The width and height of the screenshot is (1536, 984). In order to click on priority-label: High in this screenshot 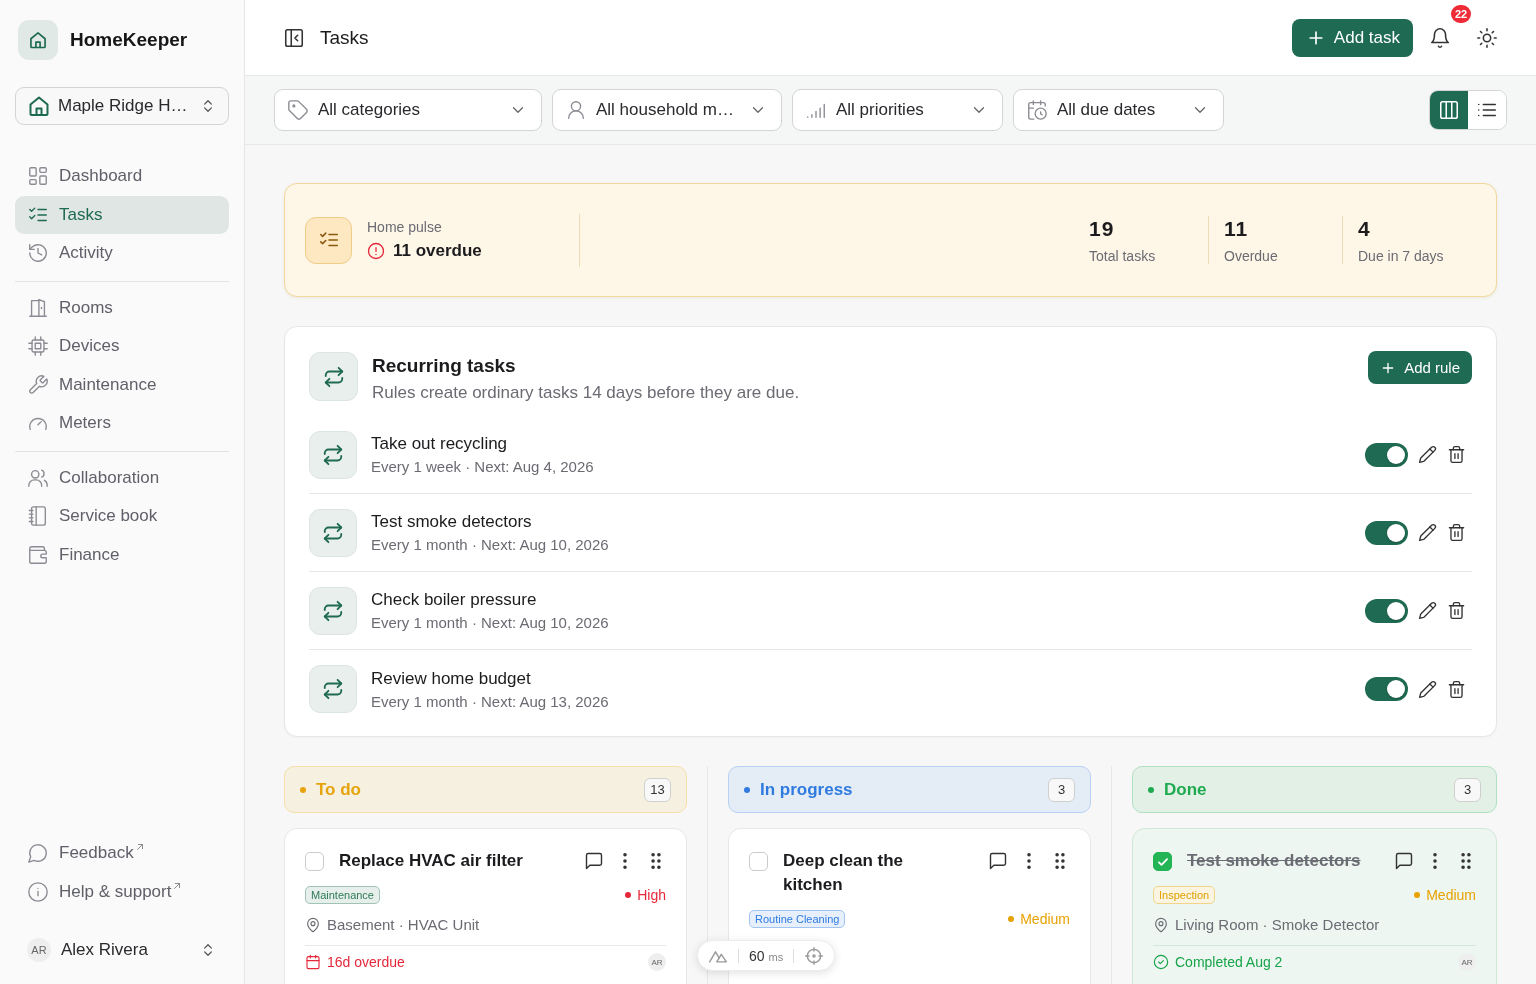, I will do `click(651, 895)`.